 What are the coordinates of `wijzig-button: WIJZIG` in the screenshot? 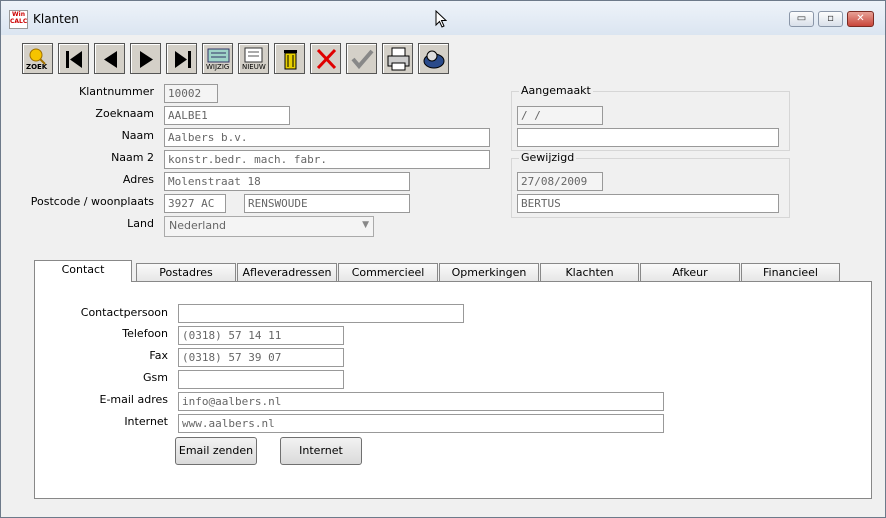 It's located at (217, 58).